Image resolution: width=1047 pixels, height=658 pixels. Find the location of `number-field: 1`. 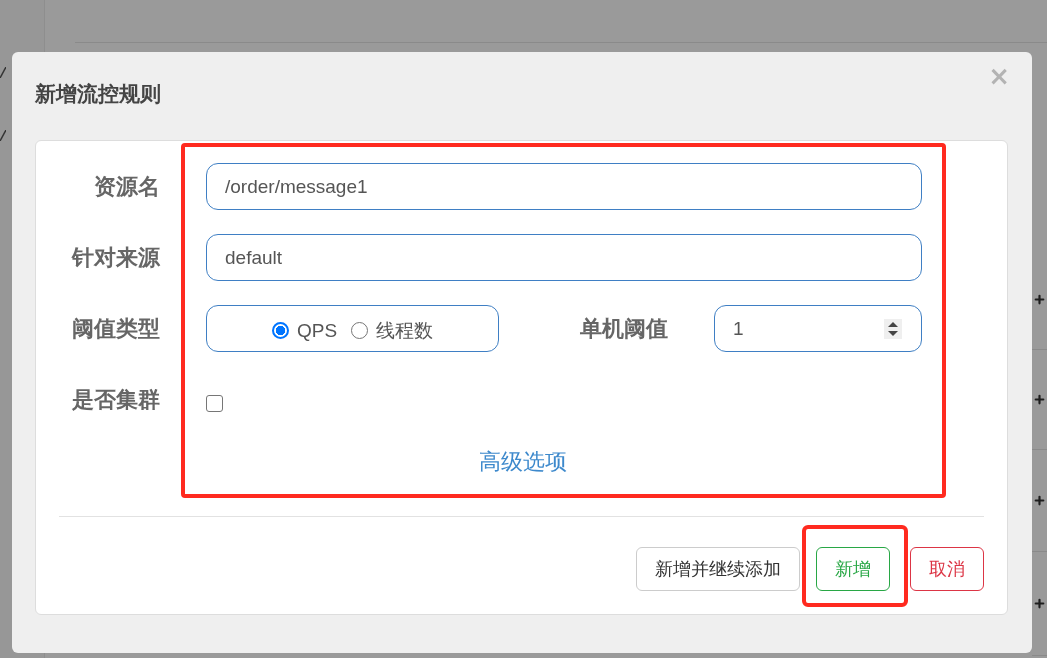

number-field: 1 is located at coordinates (818, 328).